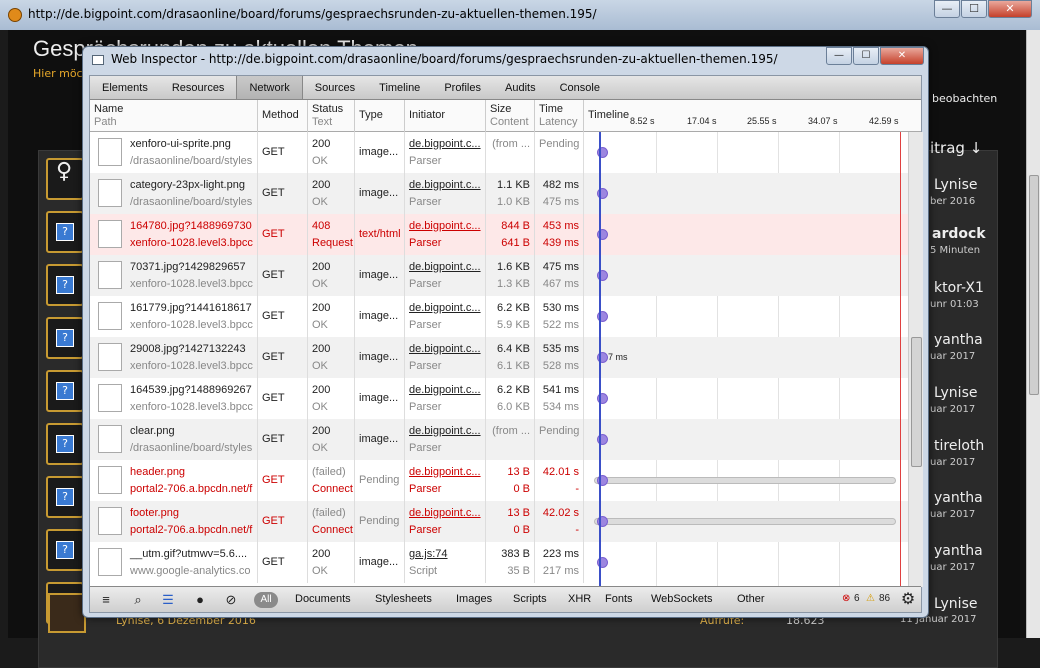 This screenshot has width=1040, height=668. Describe the element at coordinates (959, 234) in the screenshot. I see `last-poster-name: ardock` at that location.